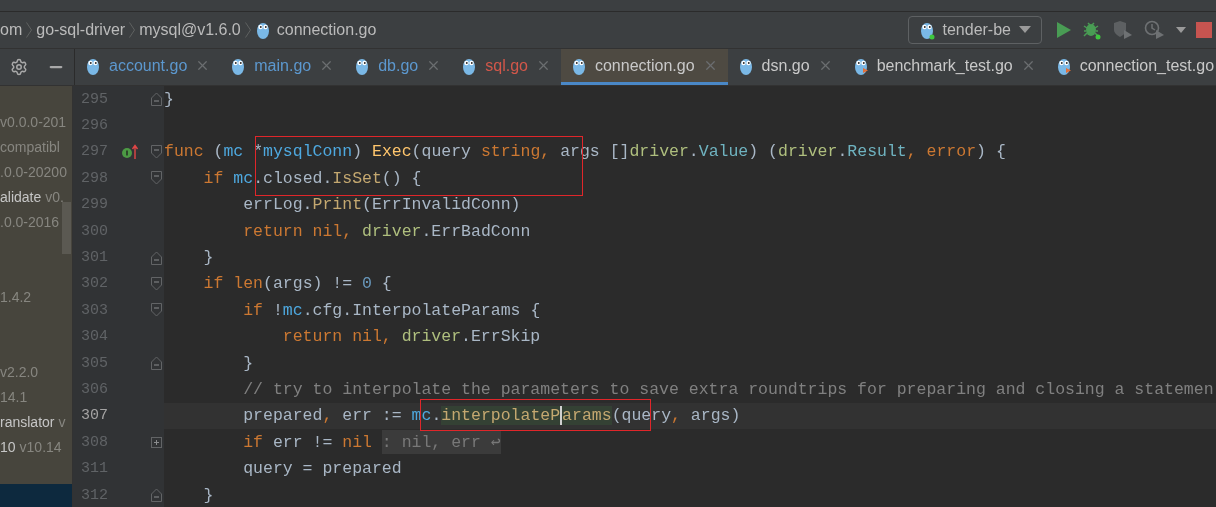 The height and width of the screenshot is (507, 1216). I want to click on tree-item-version: v, so click(62, 421).